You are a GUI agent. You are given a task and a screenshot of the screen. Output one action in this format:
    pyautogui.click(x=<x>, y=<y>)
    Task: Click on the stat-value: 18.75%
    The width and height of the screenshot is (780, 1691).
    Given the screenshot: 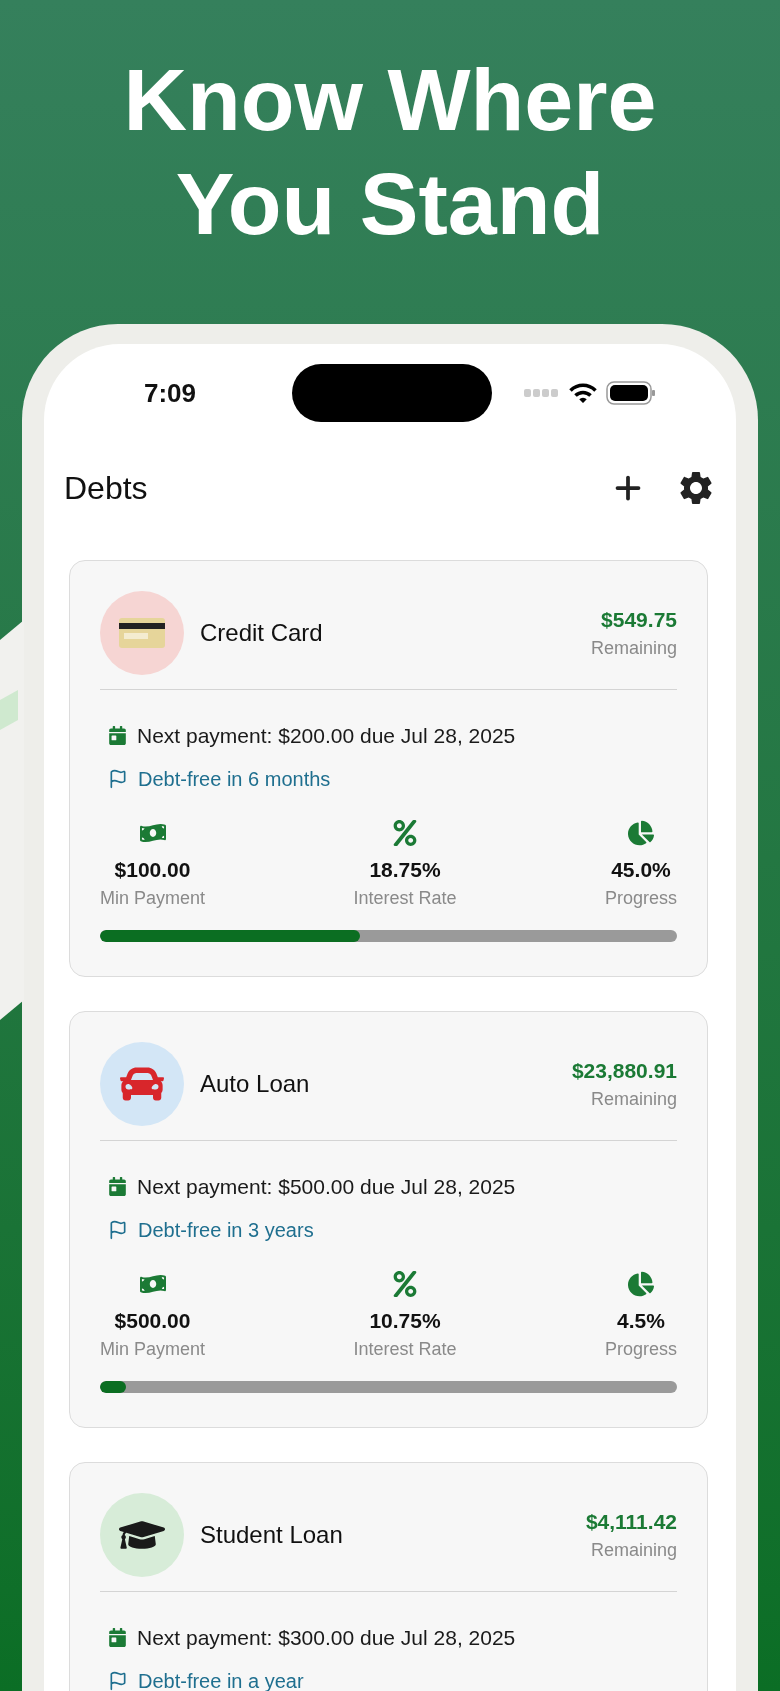 What is the action you would take?
    pyautogui.click(x=405, y=869)
    